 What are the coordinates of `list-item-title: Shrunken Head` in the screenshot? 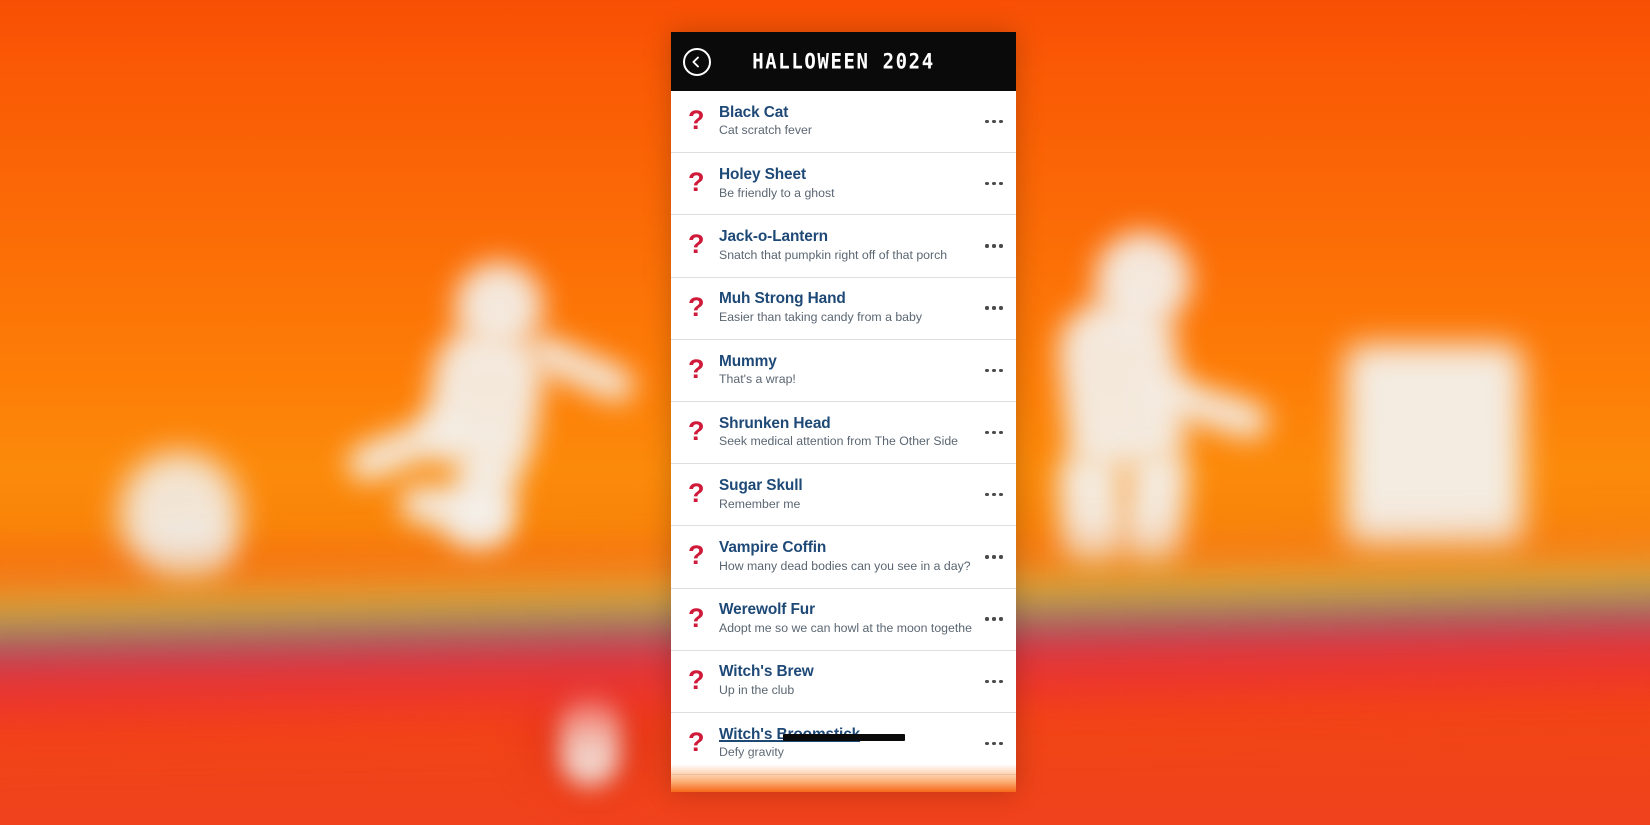 It's located at (775, 423).